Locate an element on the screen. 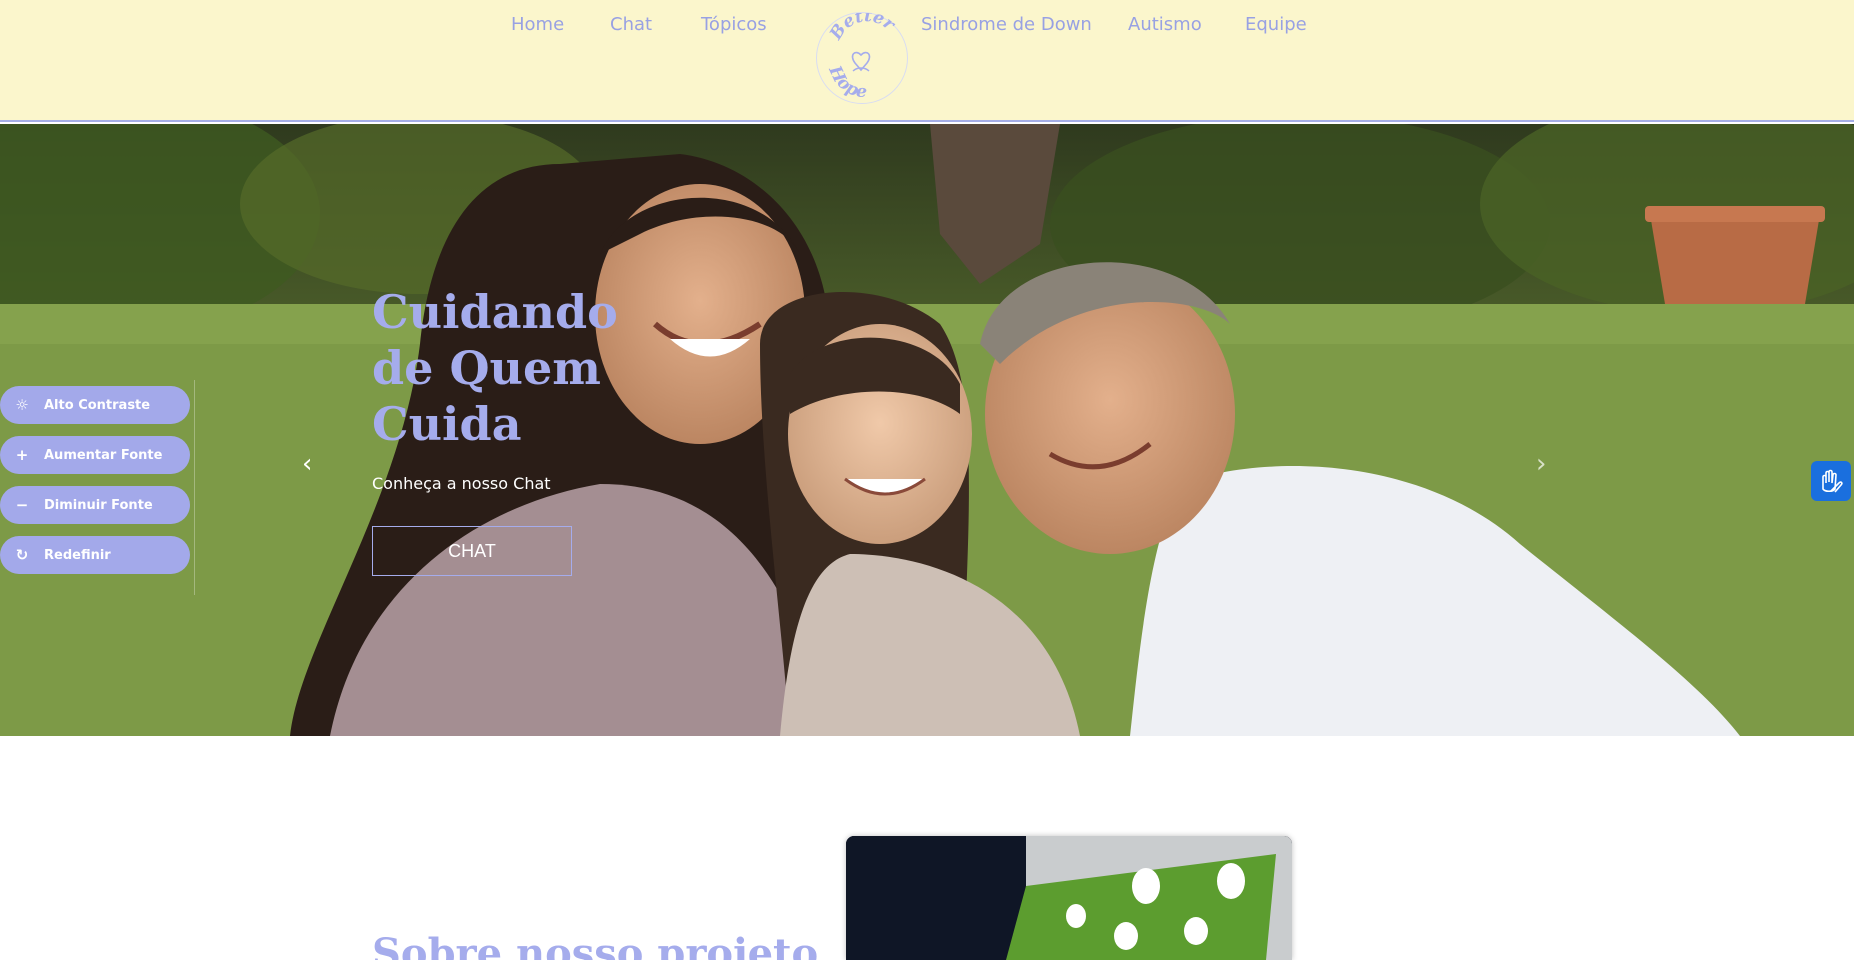 Image resolution: width=1854 pixels, height=960 pixels. about-image is located at coordinates (1069, 898).